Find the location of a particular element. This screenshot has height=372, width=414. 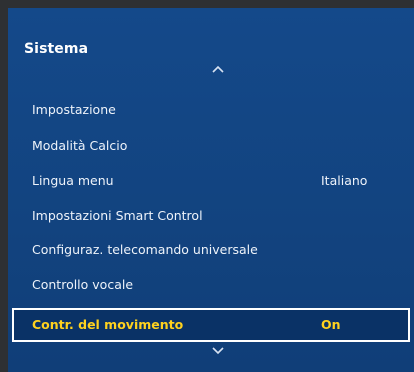

menu-item-modalita-calcio: Modalità Calcio is located at coordinates (215, 146).